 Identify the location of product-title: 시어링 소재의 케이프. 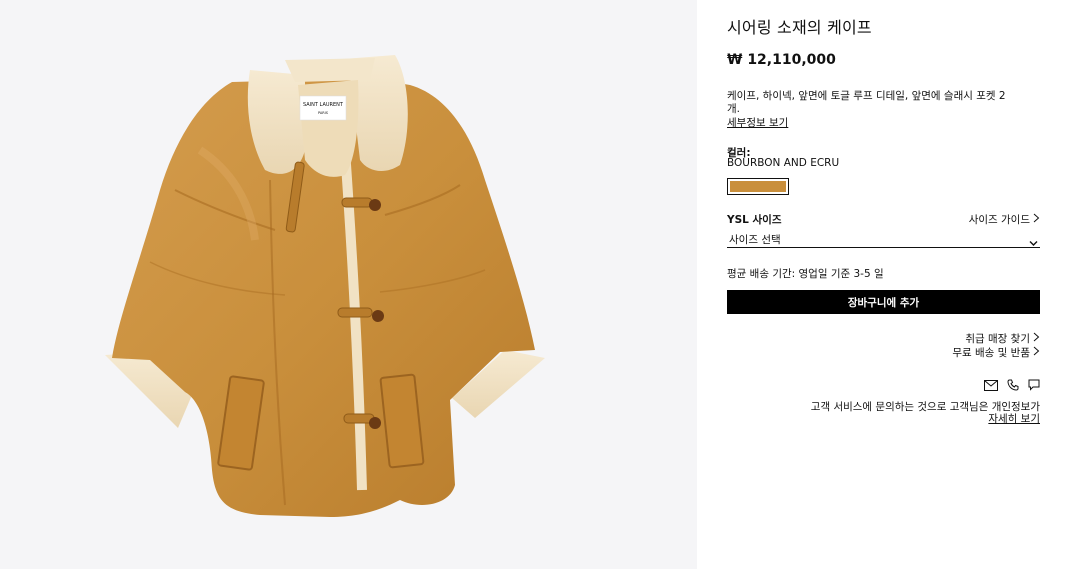
(799, 27).